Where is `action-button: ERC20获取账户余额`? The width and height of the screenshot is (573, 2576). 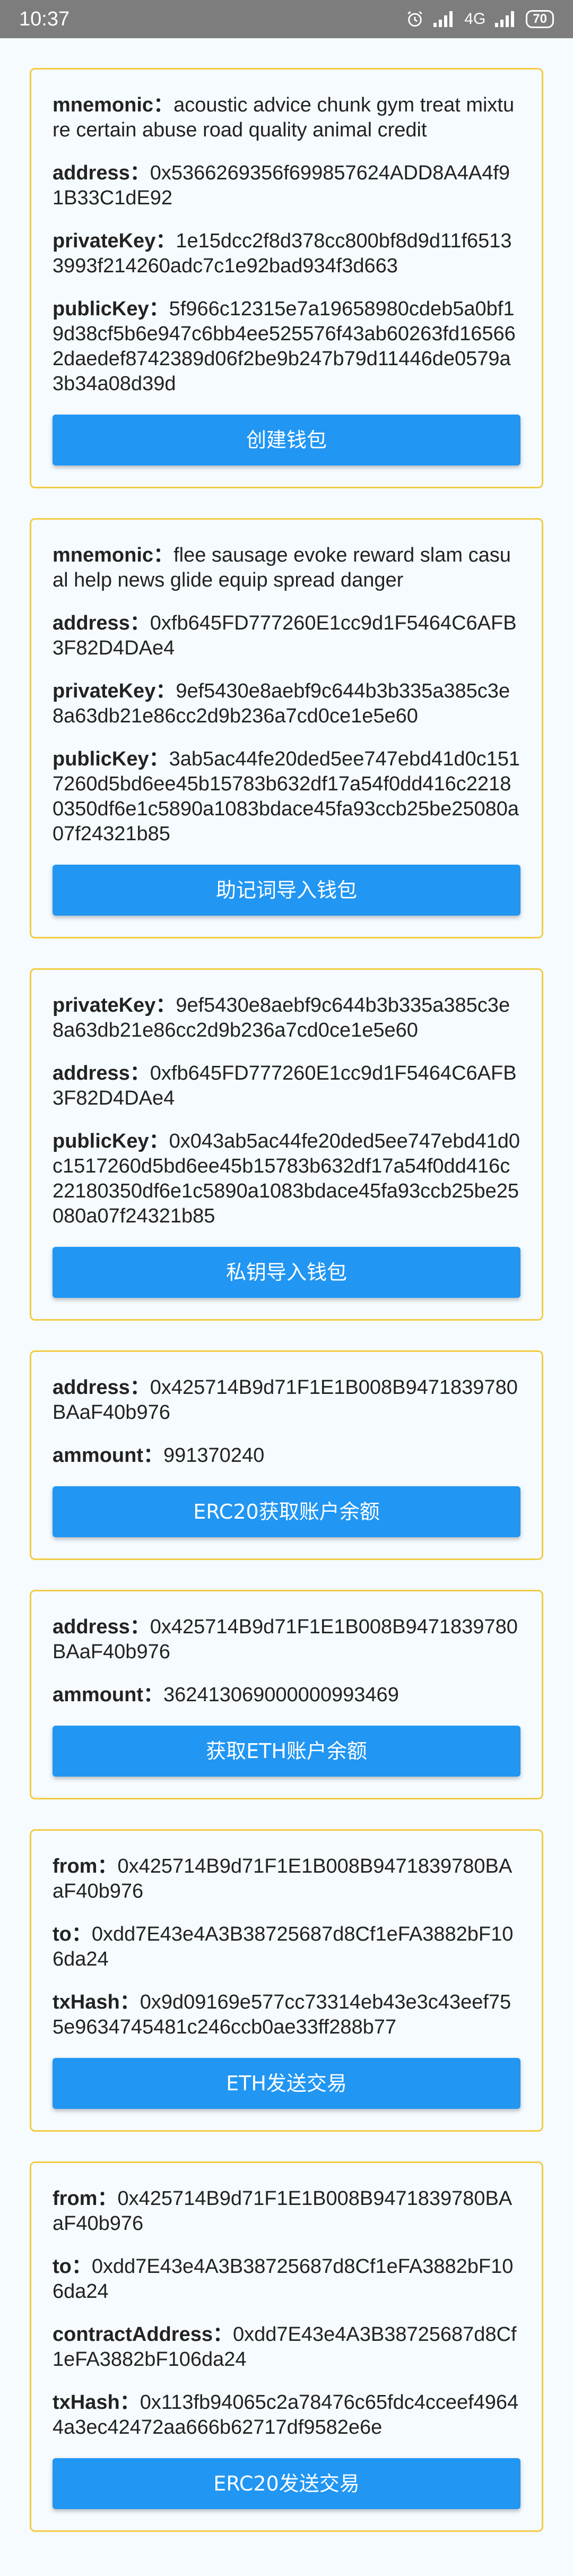 action-button: ERC20获取账户余额 is located at coordinates (286, 1512).